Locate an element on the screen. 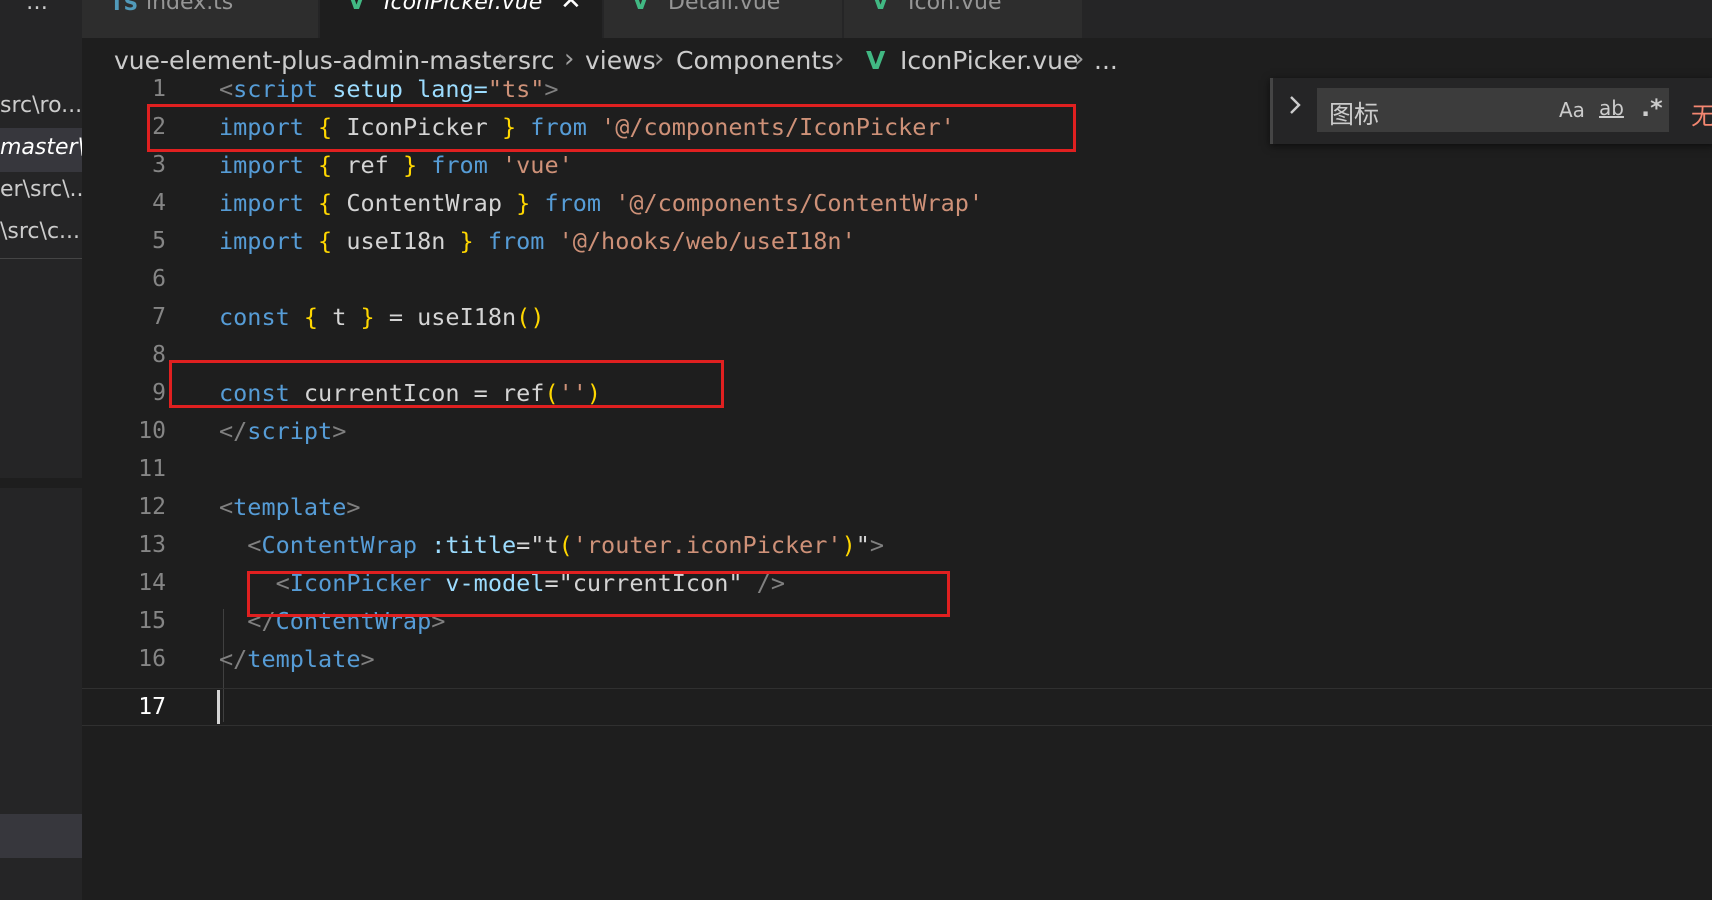 The height and width of the screenshot is (900, 1712). line-number: 7 is located at coordinates (159, 317).